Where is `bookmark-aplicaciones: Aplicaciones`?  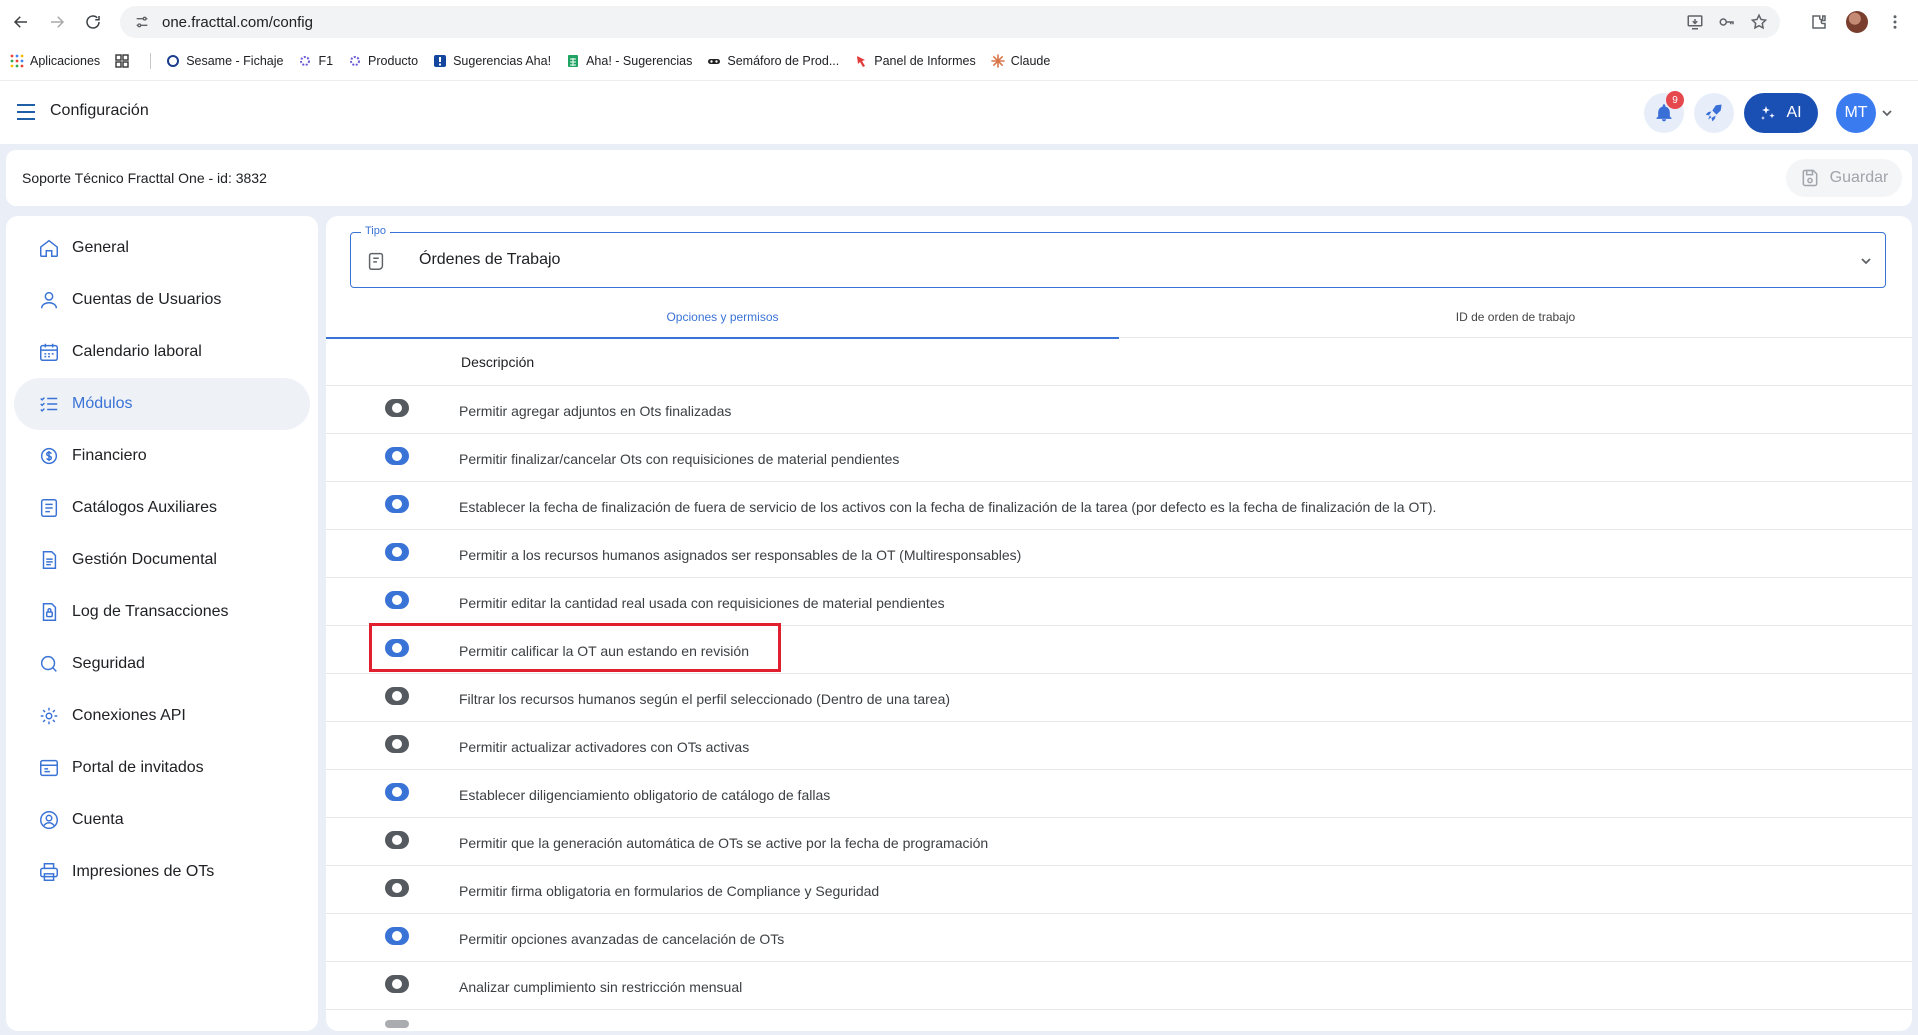 bookmark-aplicaciones: Aplicaciones is located at coordinates (55, 61).